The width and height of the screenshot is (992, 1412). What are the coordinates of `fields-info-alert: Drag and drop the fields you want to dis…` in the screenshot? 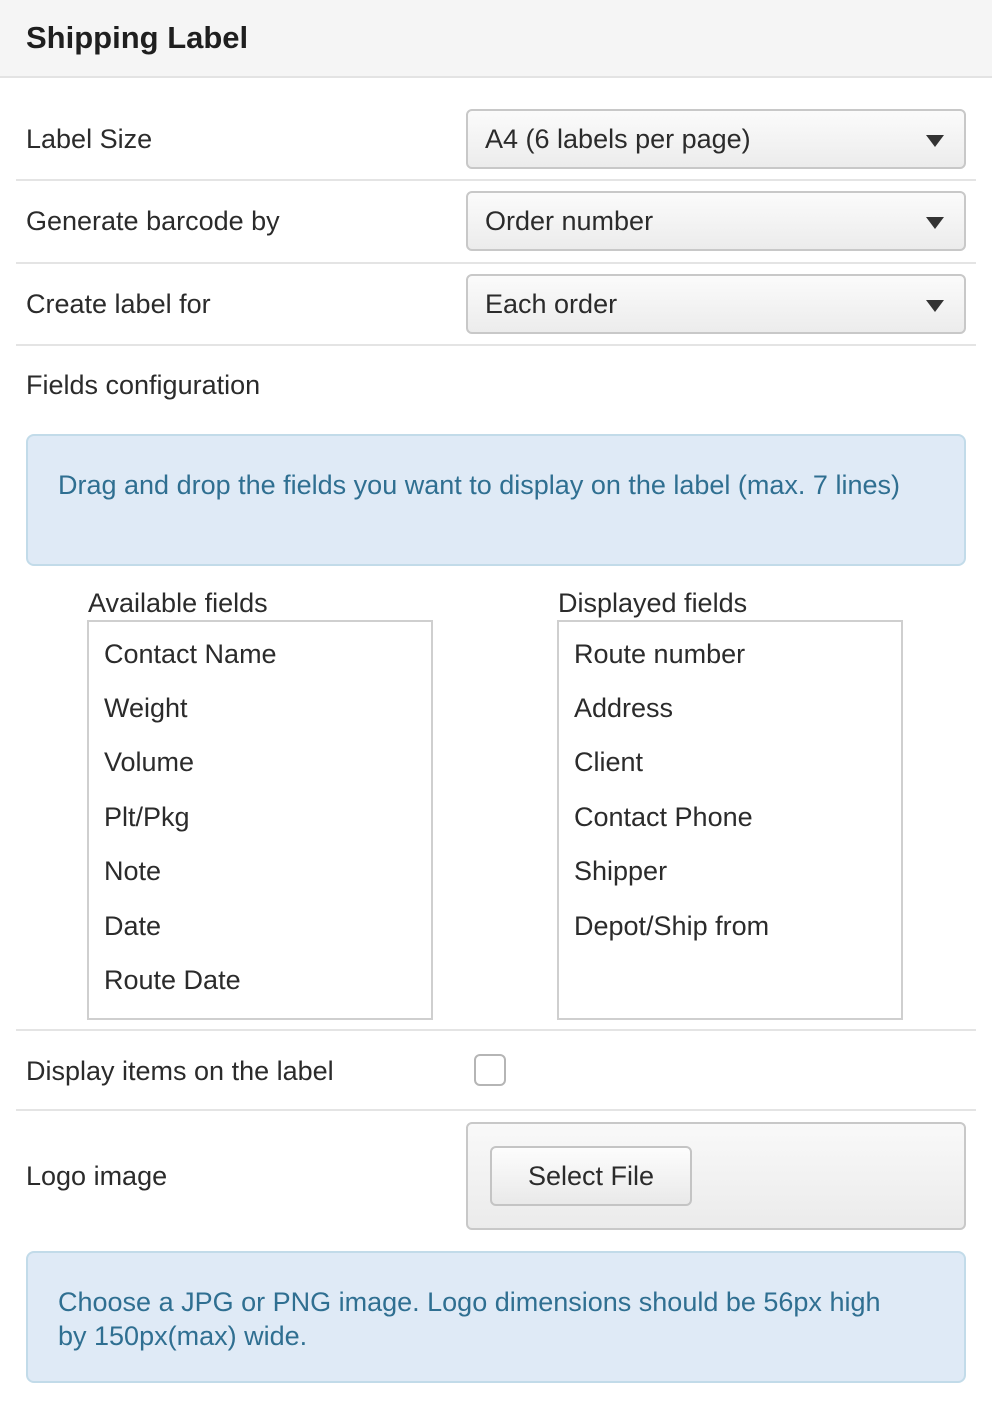 It's located at (496, 500).